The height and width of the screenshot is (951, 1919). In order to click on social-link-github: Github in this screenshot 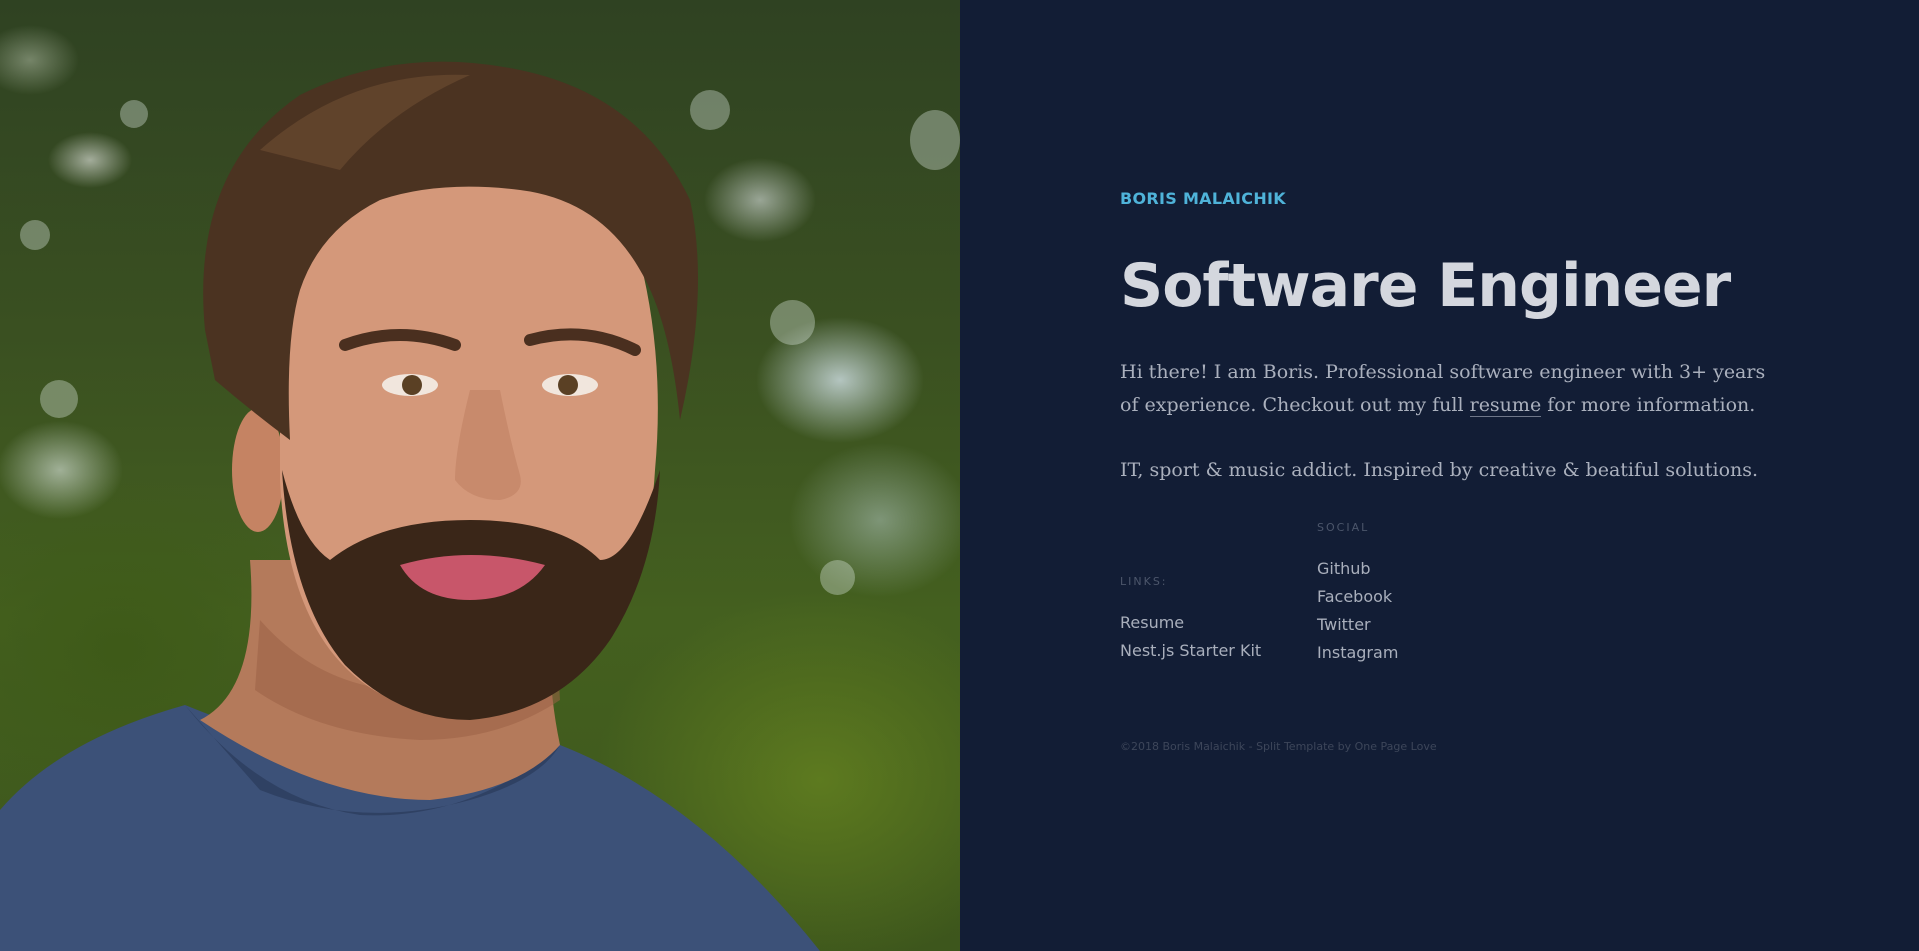, I will do `click(1344, 568)`.